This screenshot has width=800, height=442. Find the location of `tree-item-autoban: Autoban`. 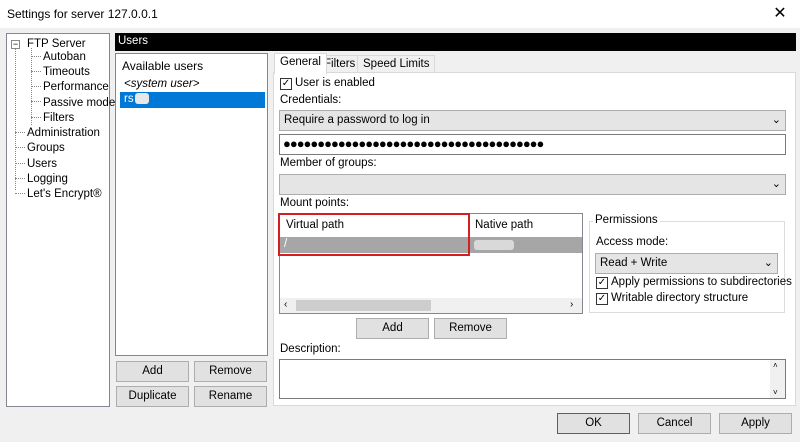

tree-item-autoban: Autoban is located at coordinates (64, 57).